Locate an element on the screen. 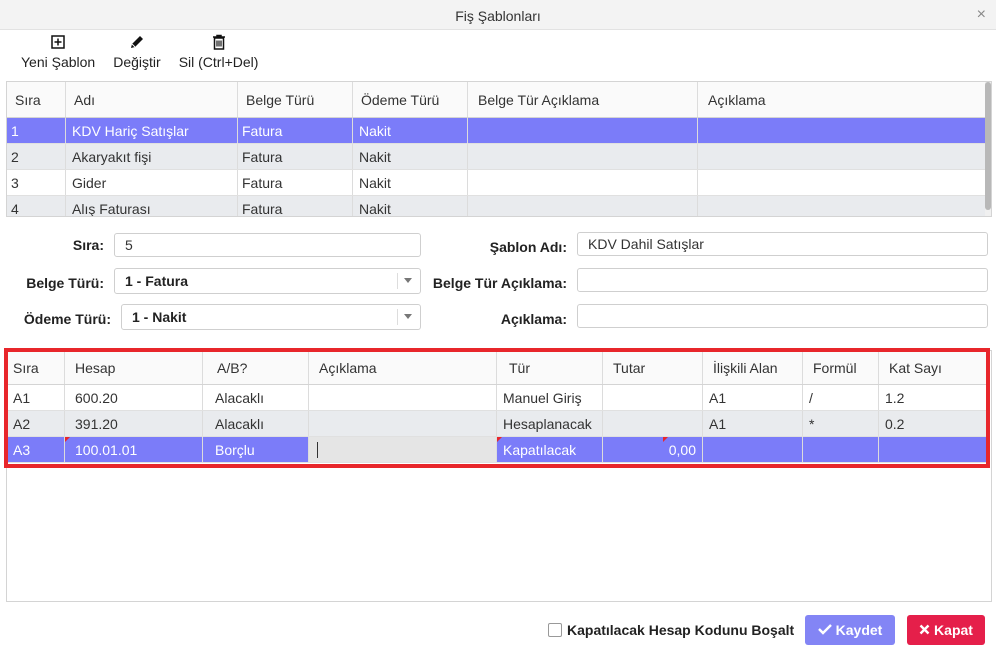 This screenshot has width=996, height=646. clear-account-code-checkbox is located at coordinates (555, 630).